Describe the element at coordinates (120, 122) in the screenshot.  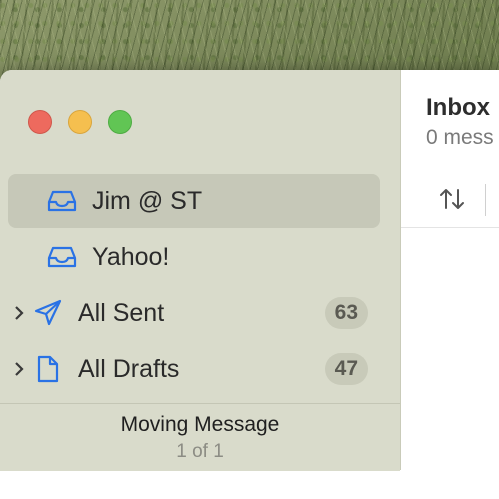
I see `zoom-button` at that location.